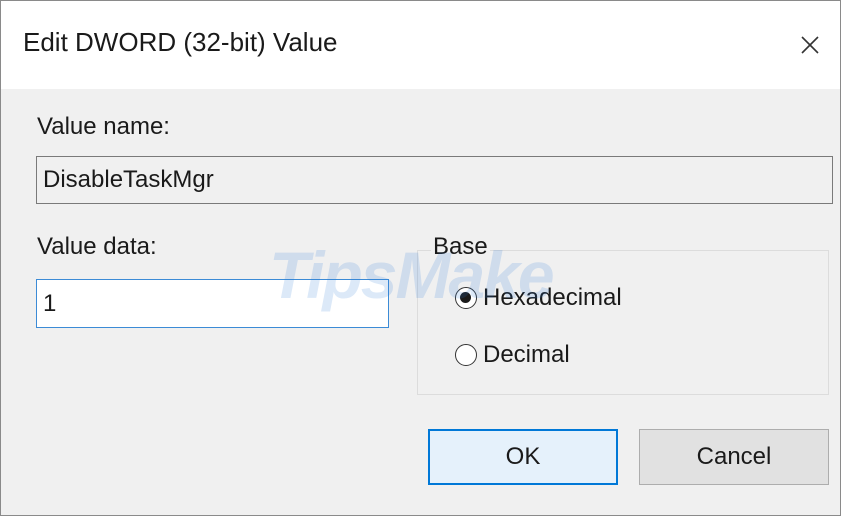  Describe the element at coordinates (552, 297) in the screenshot. I see `radio-label-hexadecimal: Hexadecimal` at that location.